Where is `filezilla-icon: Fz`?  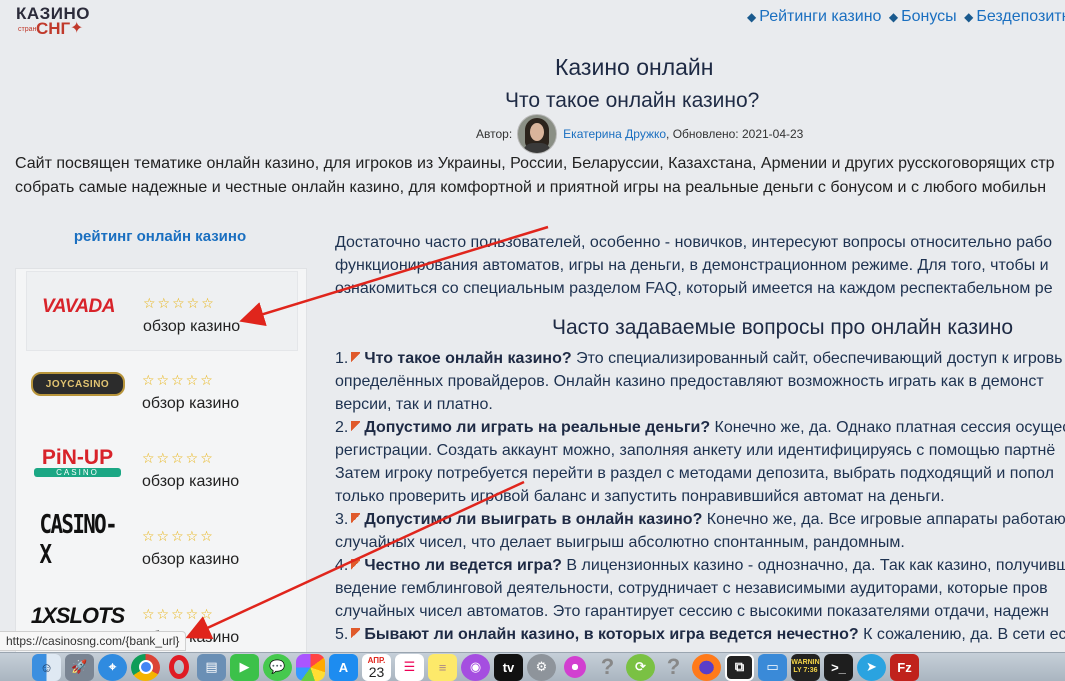
filezilla-icon: Fz is located at coordinates (904, 667).